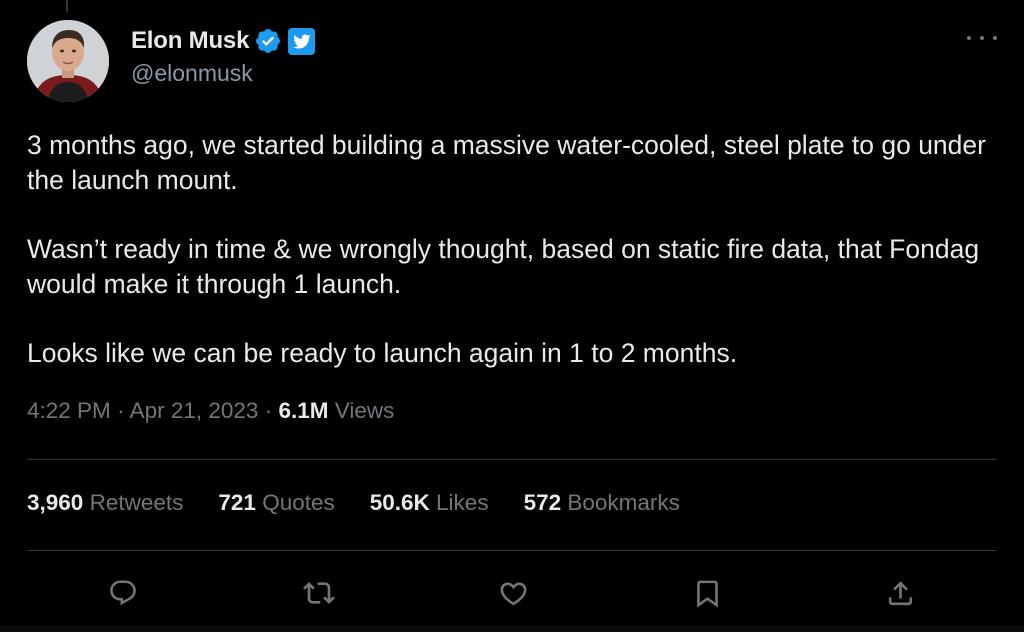  Describe the element at coordinates (223, 73) in the screenshot. I see `author-handle: @elonmusk` at that location.